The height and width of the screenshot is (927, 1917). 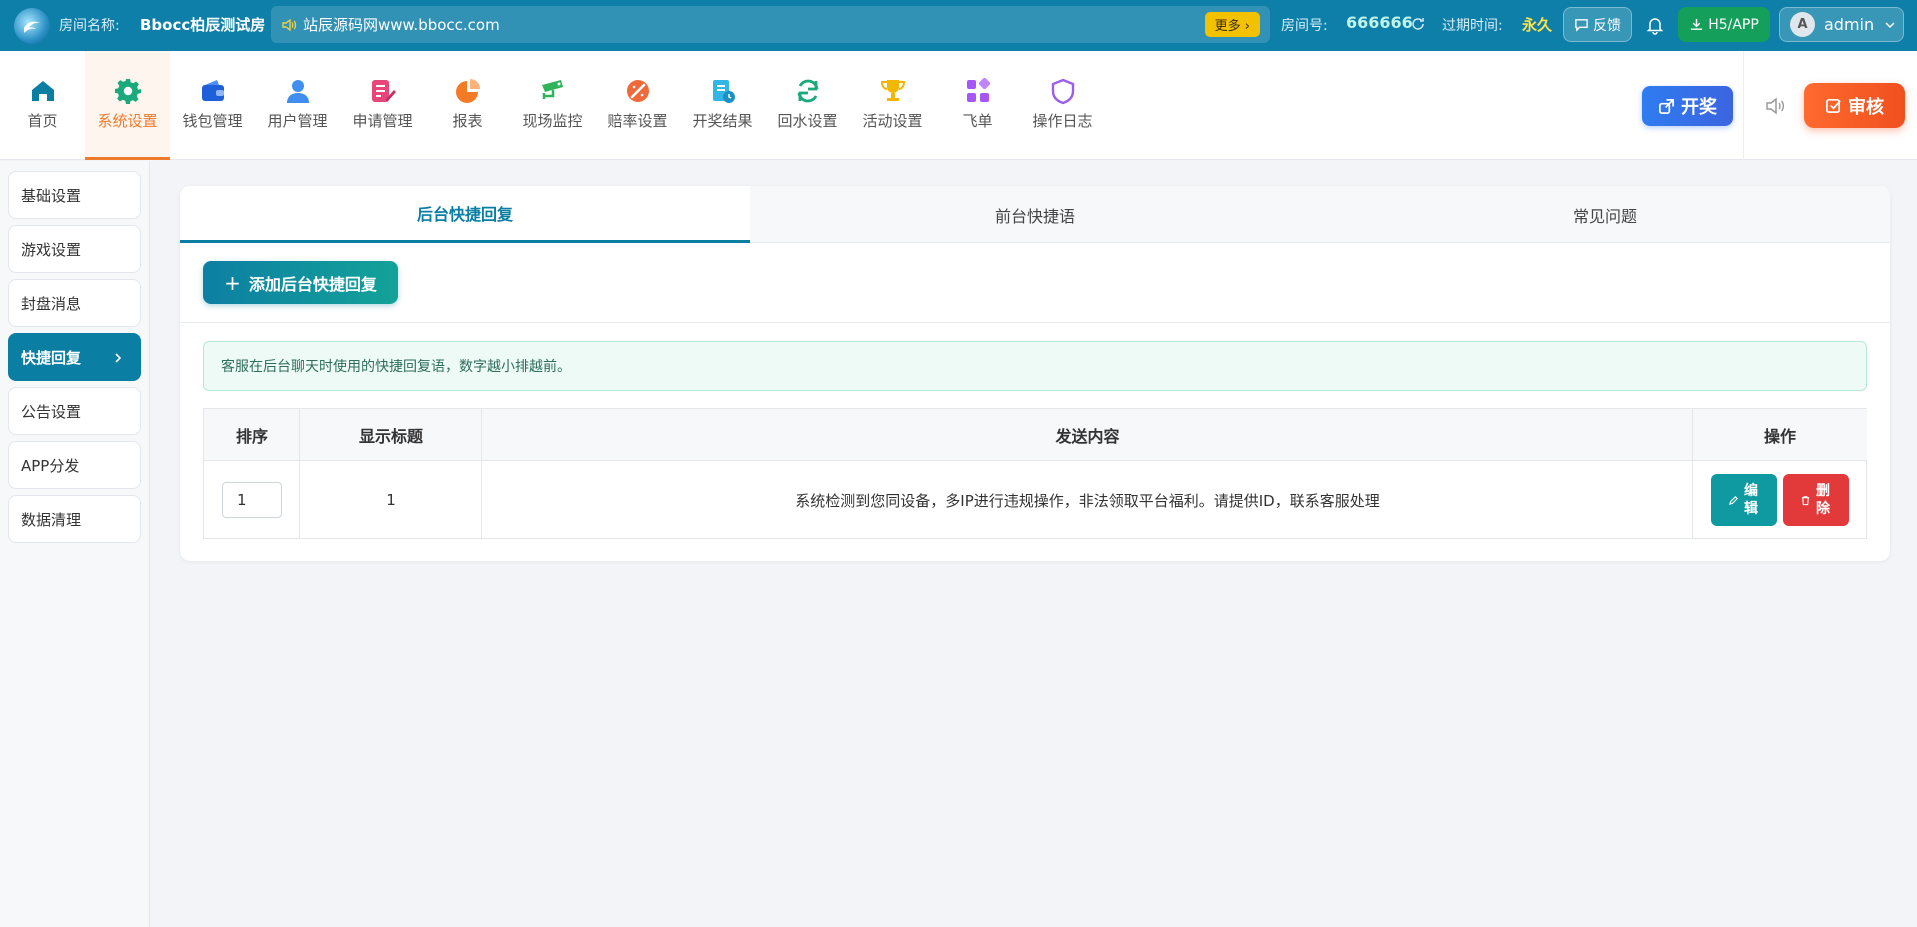 What do you see at coordinates (807, 121) in the screenshot?
I see `nav-label: 回水设置` at bounding box center [807, 121].